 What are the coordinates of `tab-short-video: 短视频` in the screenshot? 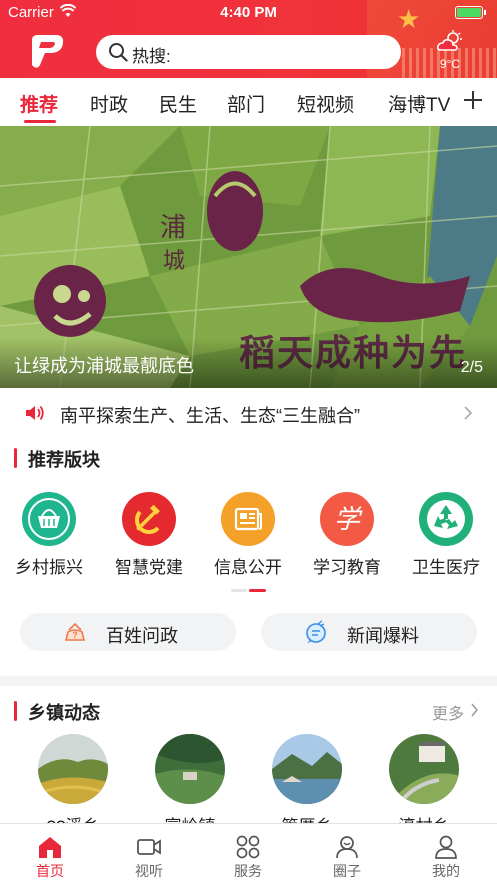 It's located at (325, 103).